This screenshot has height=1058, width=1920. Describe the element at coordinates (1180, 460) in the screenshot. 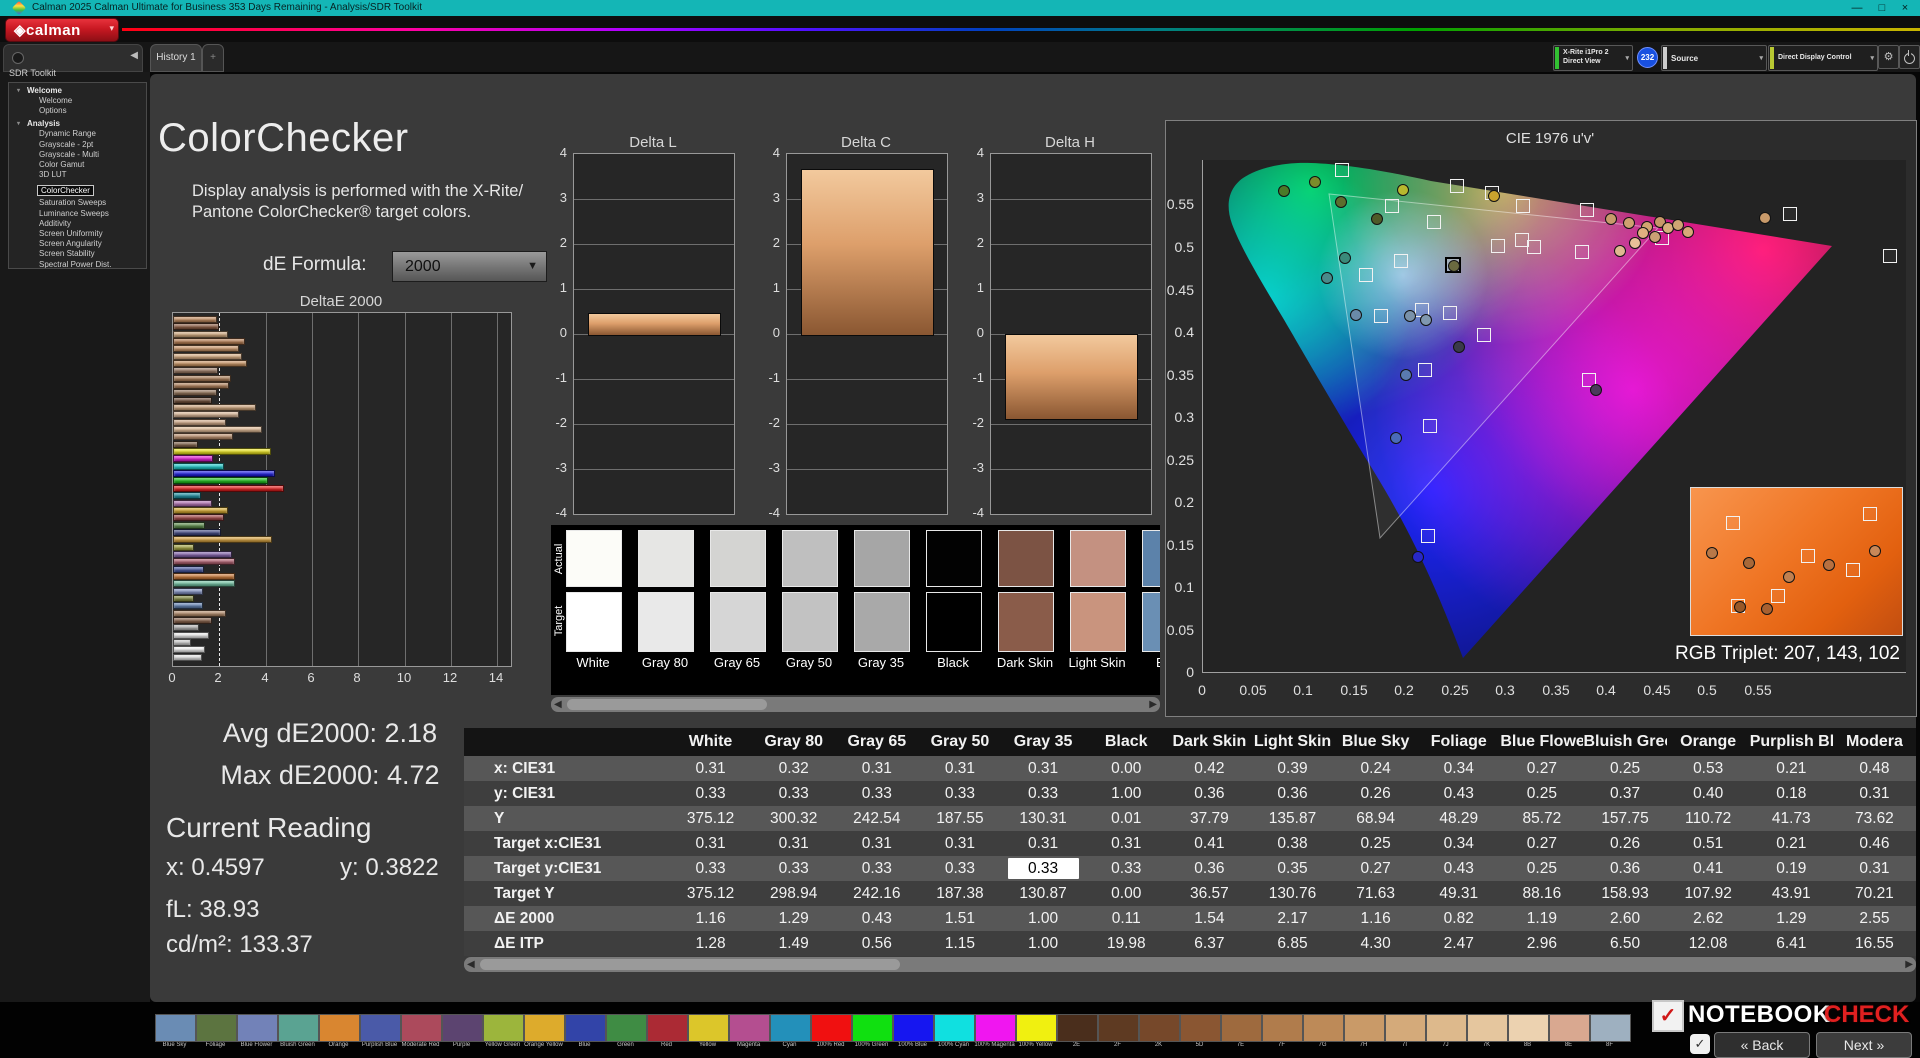

I see `cie-y-tick: 0.25` at that location.